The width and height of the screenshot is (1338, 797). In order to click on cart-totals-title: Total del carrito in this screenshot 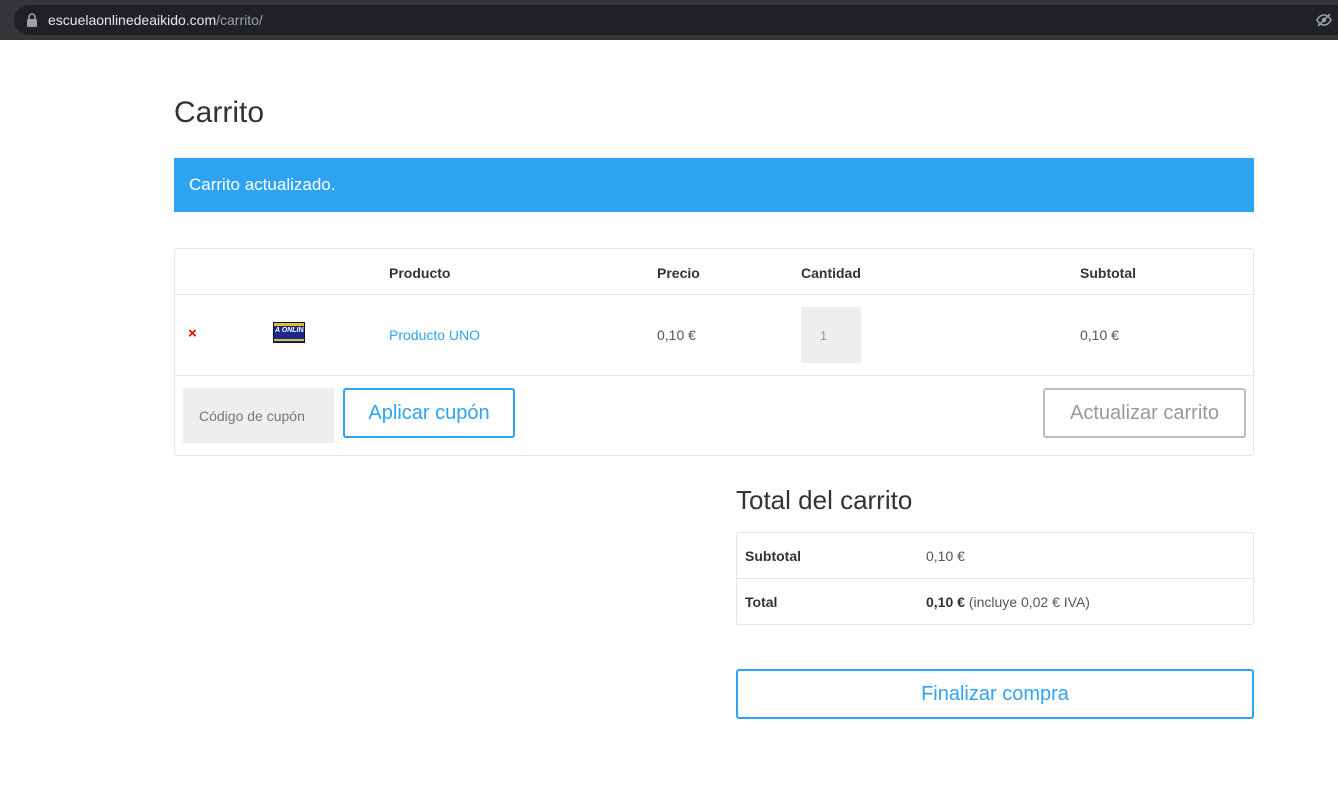, I will do `click(824, 500)`.